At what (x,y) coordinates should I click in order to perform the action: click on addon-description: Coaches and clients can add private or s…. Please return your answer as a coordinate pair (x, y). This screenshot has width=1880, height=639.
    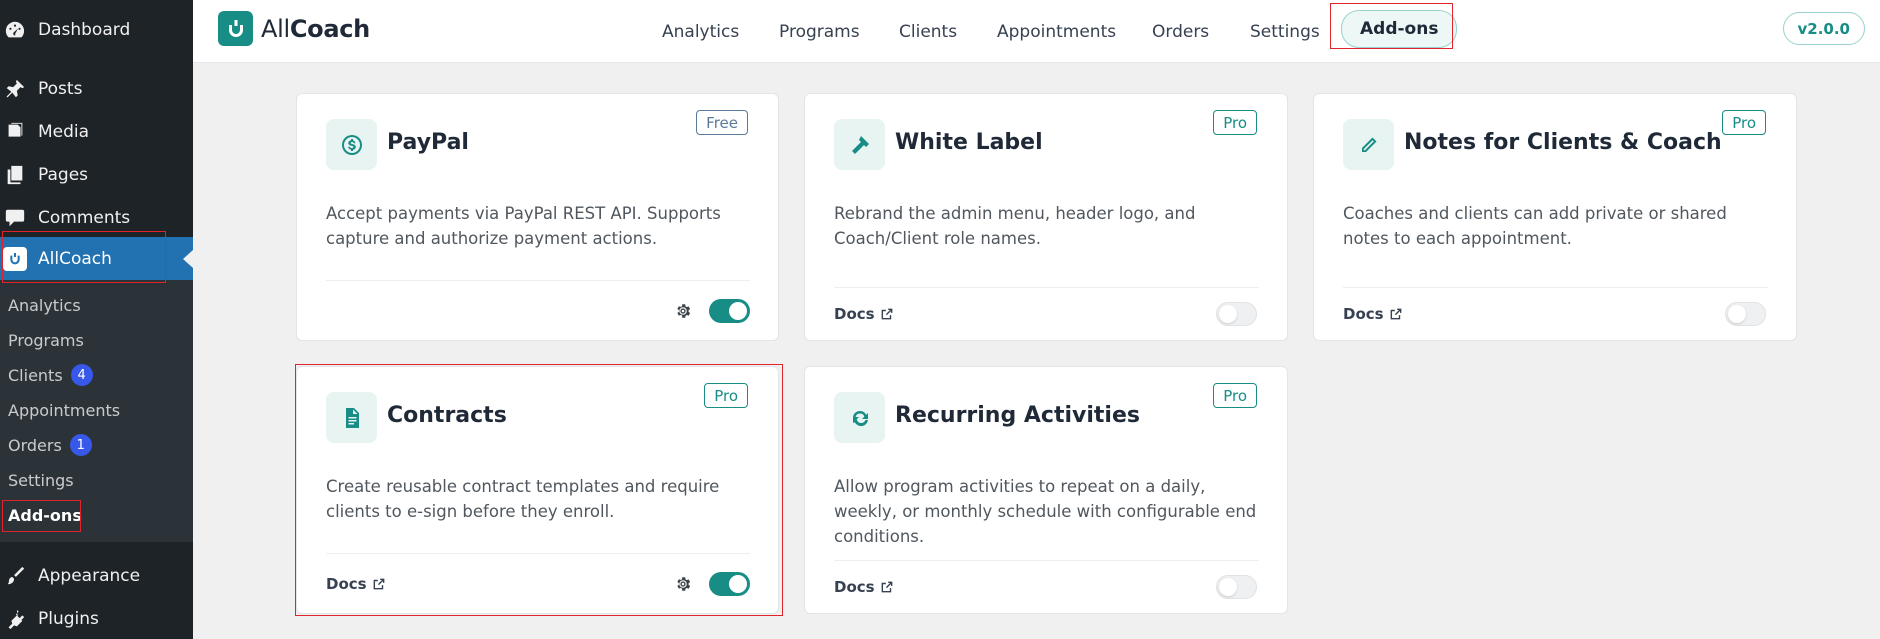
    Looking at the image, I should click on (1535, 226).